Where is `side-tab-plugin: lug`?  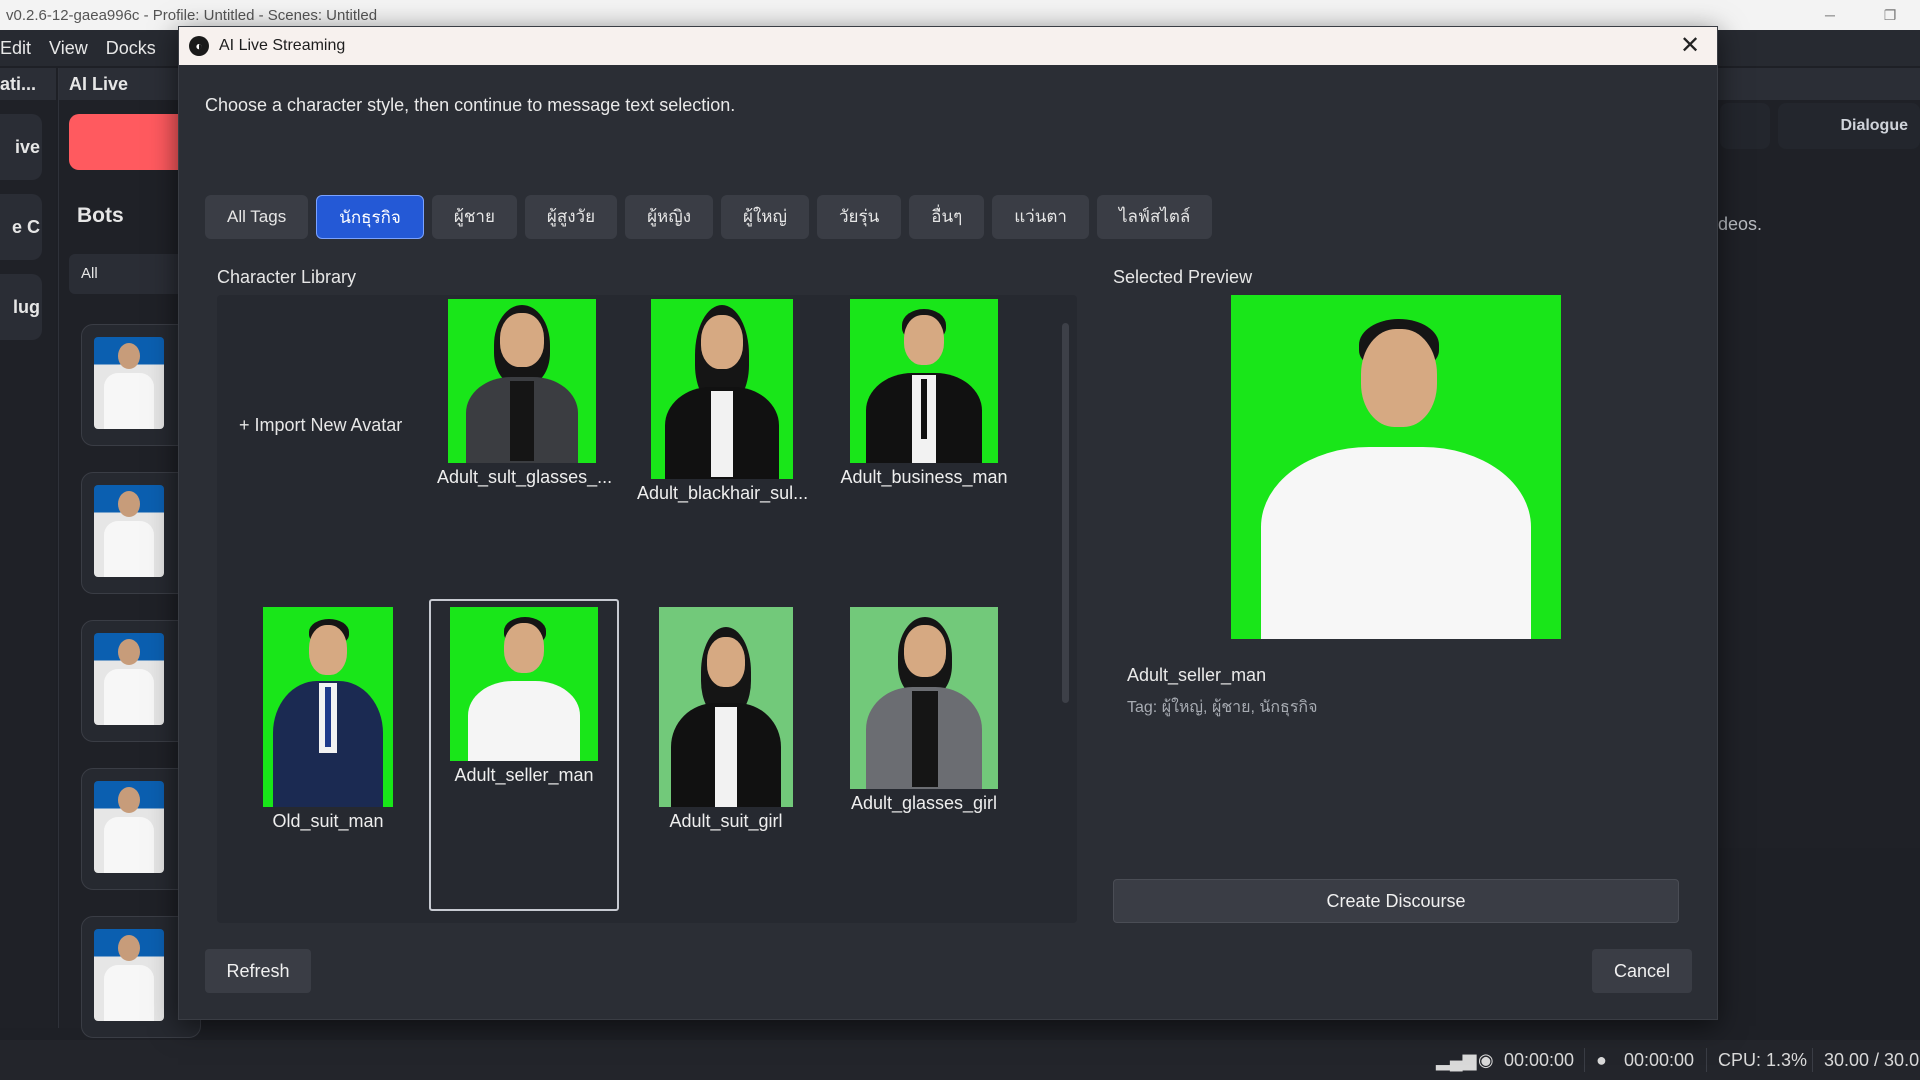 side-tab-plugin: lug is located at coordinates (21, 307).